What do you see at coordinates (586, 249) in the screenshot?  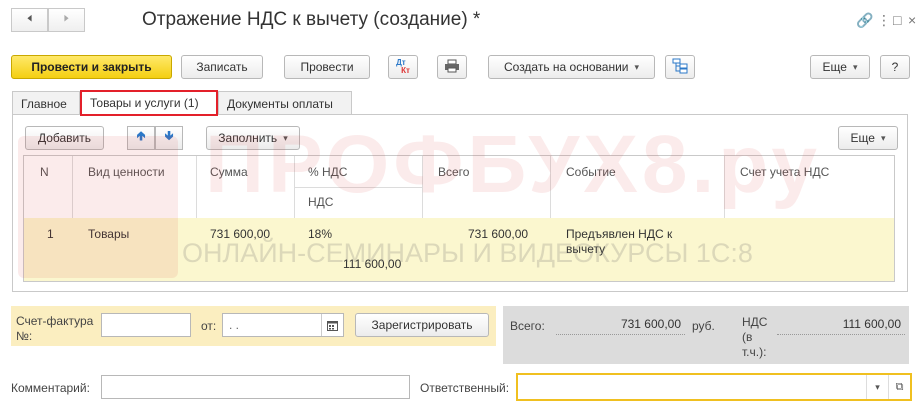 I see `cell-event-line2: вычету` at bounding box center [586, 249].